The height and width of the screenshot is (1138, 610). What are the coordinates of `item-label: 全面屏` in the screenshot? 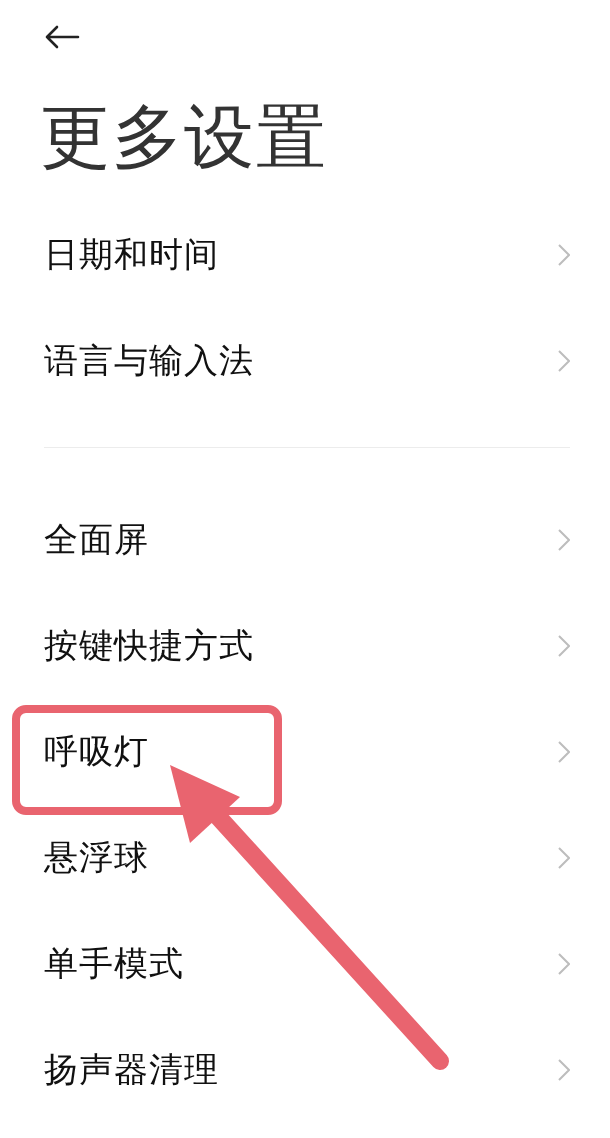 It's located at (96, 539).